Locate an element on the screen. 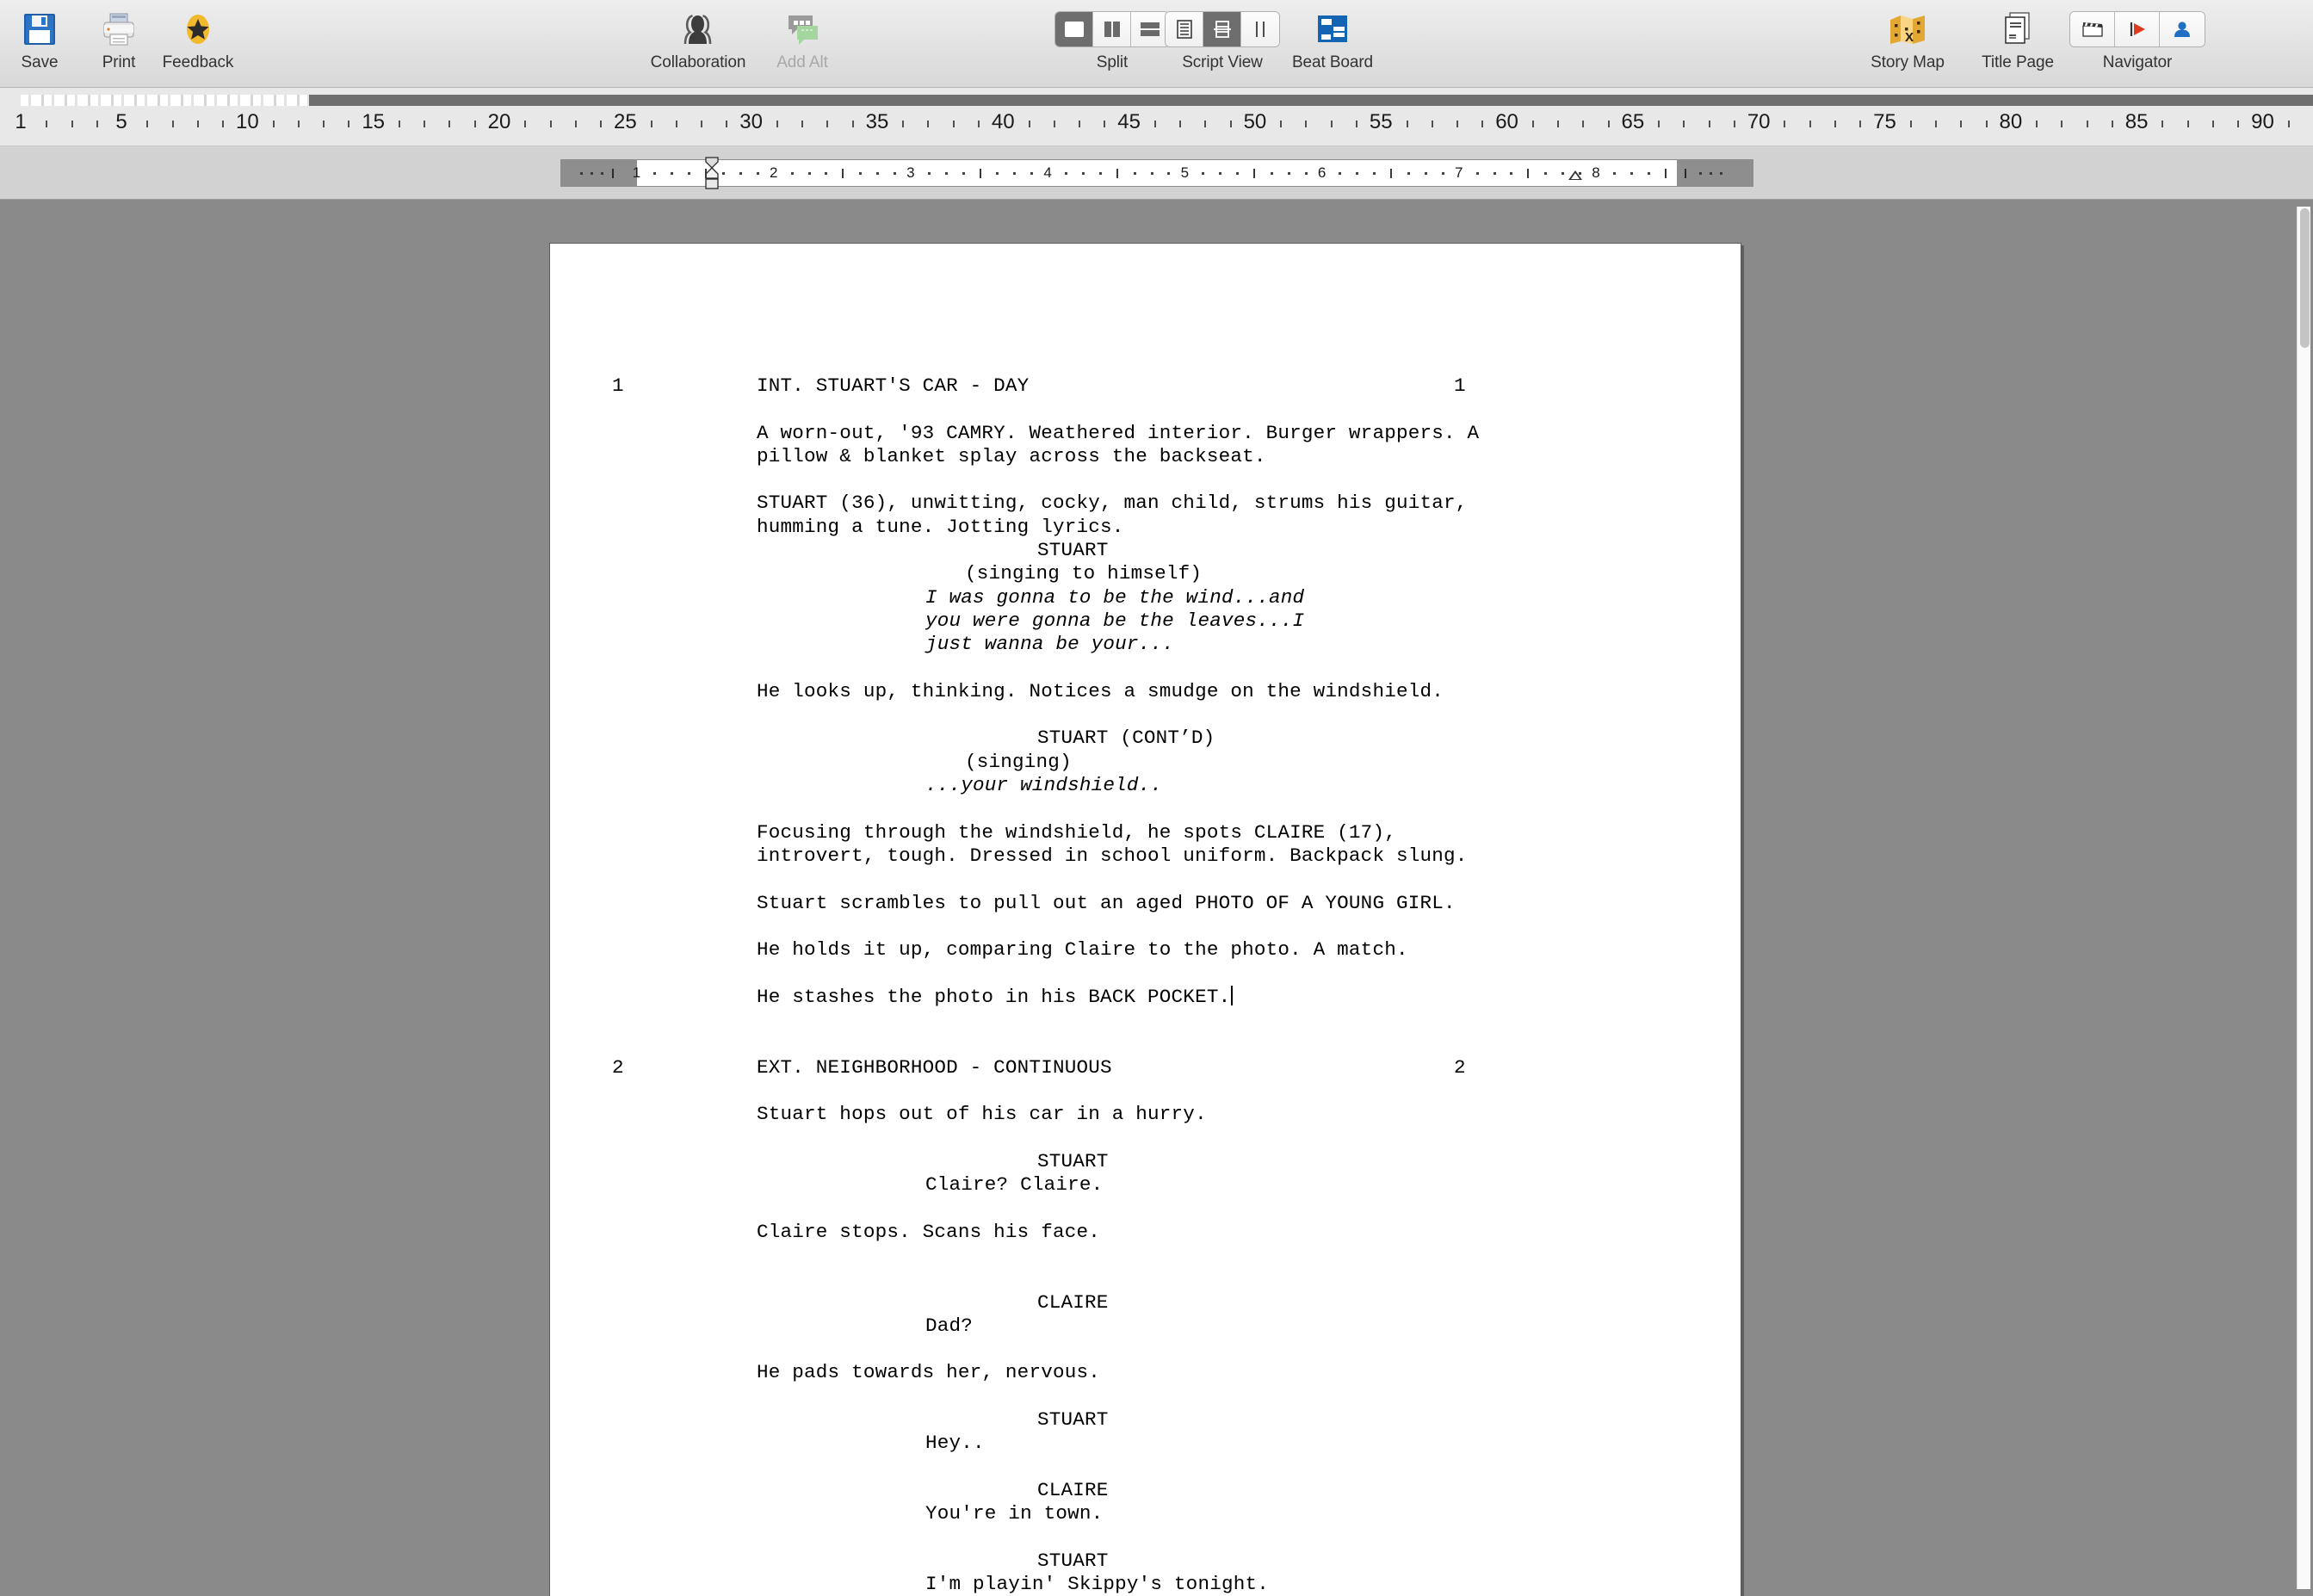  script-line-lyric: I was gonna to be the wind...and is located at coordinates (1145, 597).